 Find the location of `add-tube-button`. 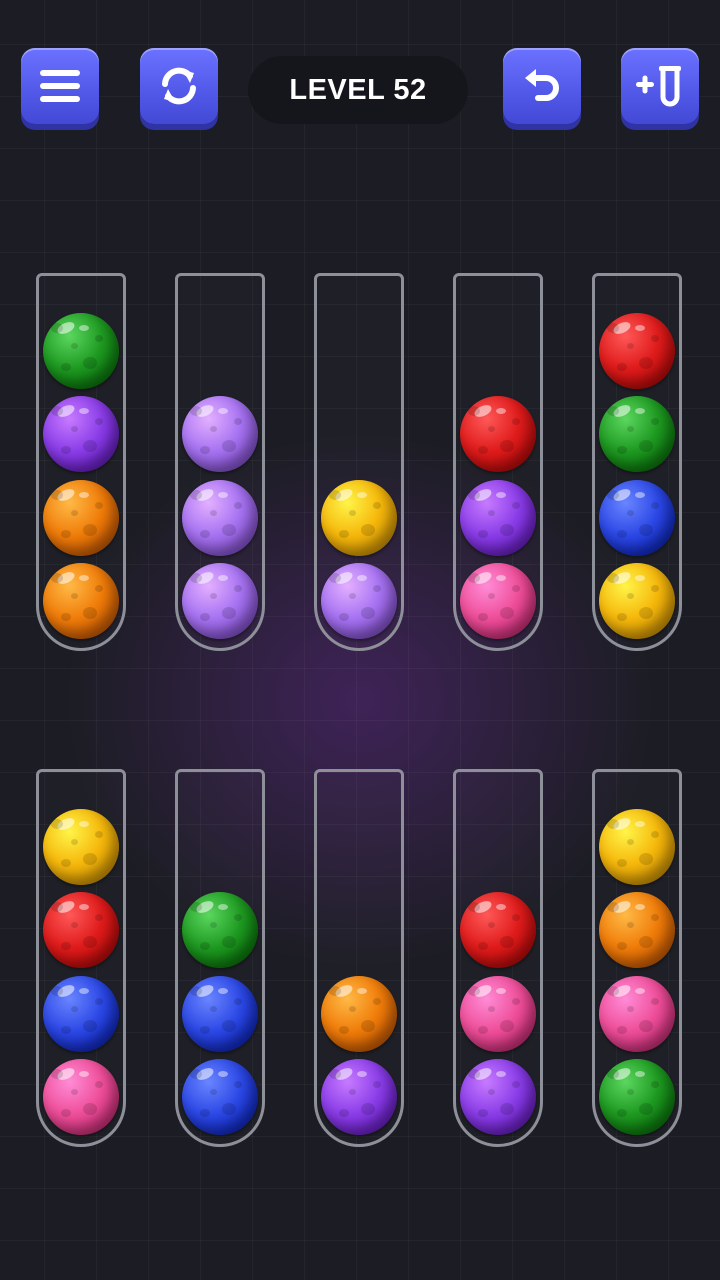

add-tube-button is located at coordinates (660, 86).